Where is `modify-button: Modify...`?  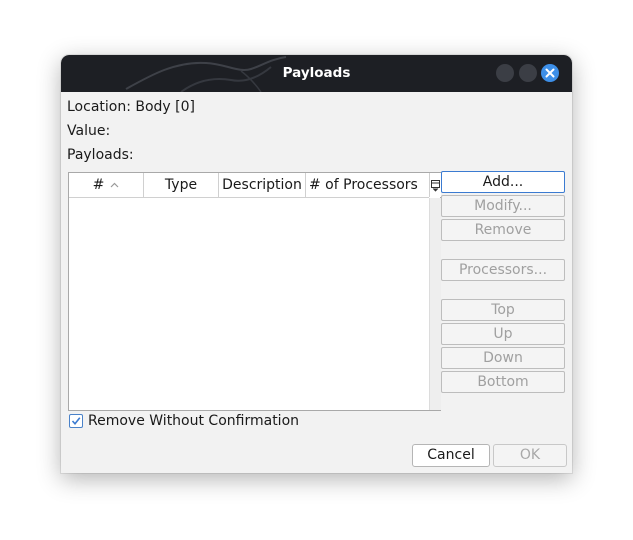 modify-button: Modify... is located at coordinates (503, 206).